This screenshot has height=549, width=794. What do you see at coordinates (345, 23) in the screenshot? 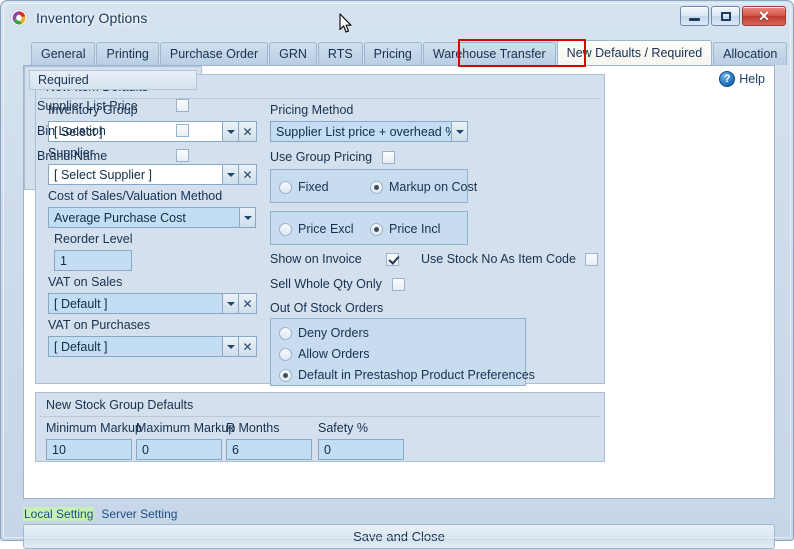
I see `mouse-cursor-icon` at bounding box center [345, 23].